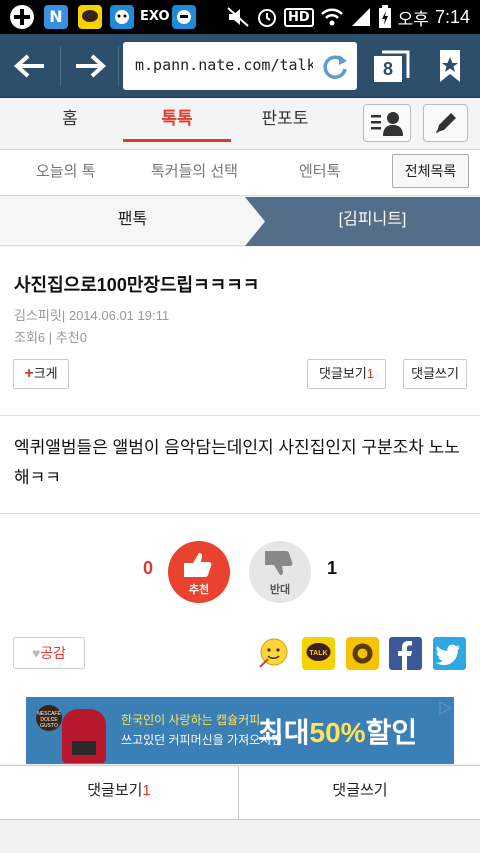  I want to click on category-board: [김피니트], so click(372, 221).